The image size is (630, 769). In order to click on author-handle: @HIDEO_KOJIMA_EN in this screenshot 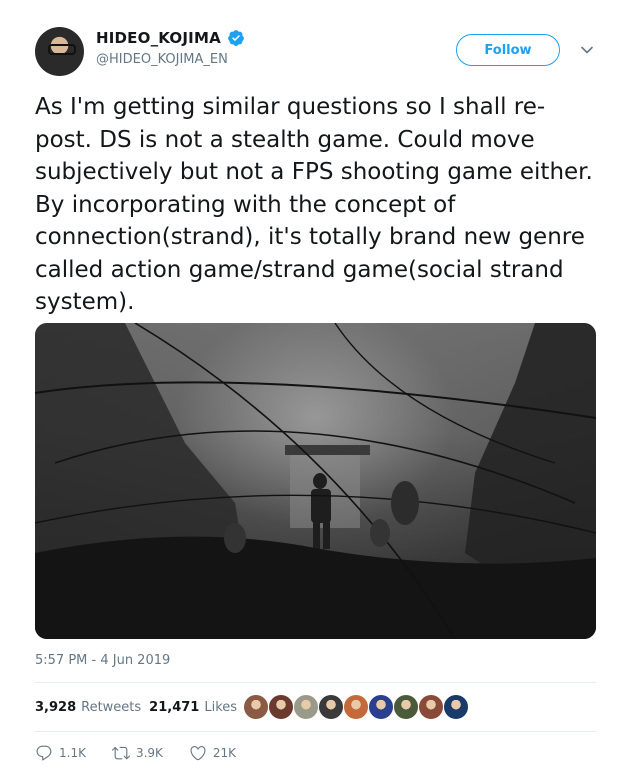, I will do `click(162, 59)`.